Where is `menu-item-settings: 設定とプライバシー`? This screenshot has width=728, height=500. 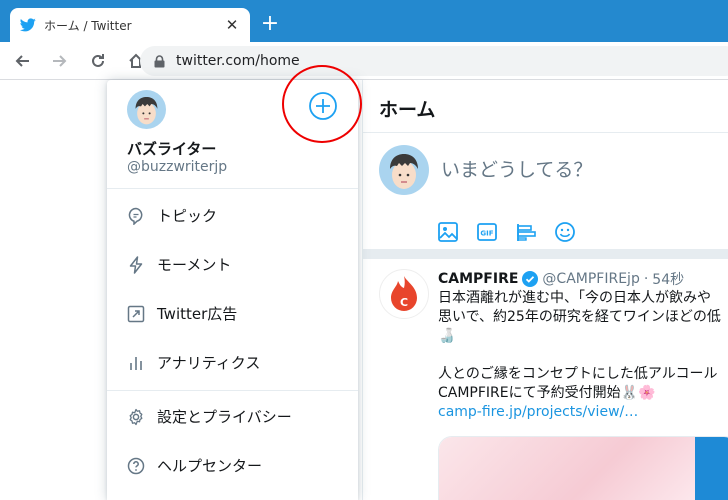 menu-item-settings: 設定とプライバシー is located at coordinates (232, 416).